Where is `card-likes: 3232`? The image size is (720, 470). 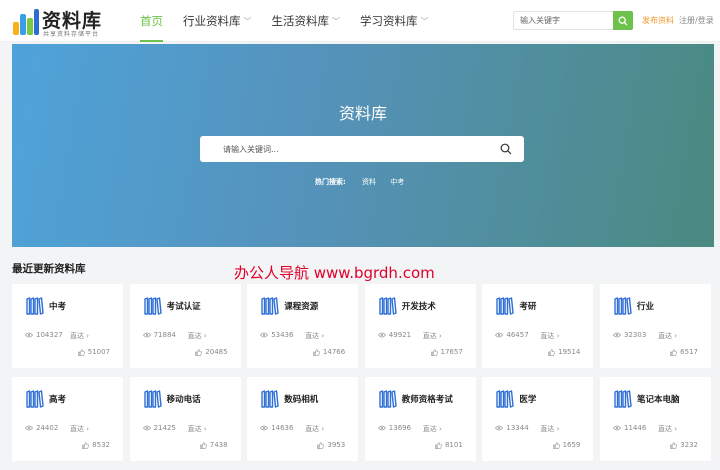 card-likes: 3232 is located at coordinates (684, 445).